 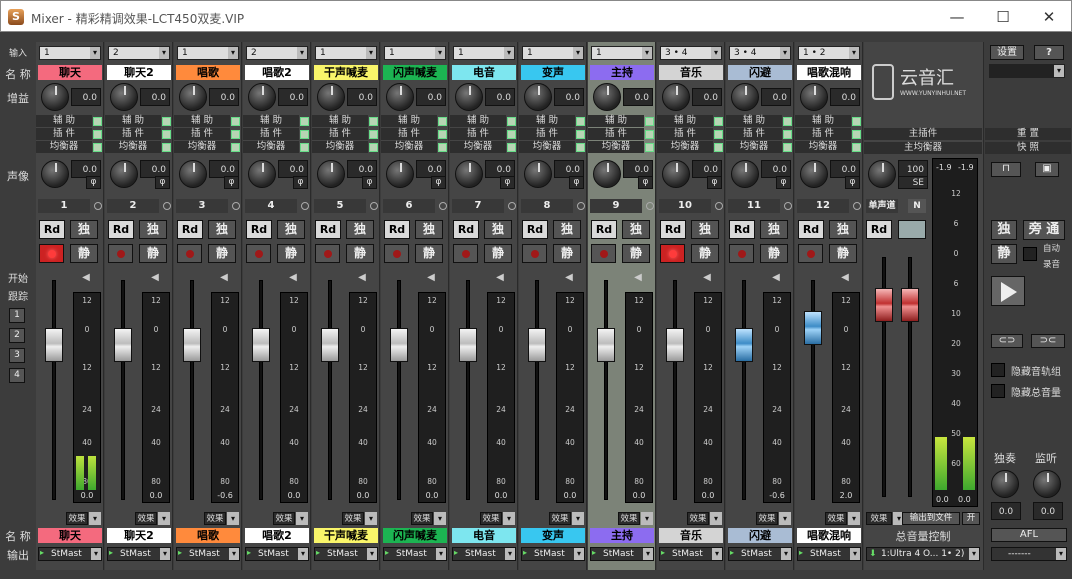 What do you see at coordinates (1007, 52) in the screenshot?
I see `settings-button: 设置` at bounding box center [1007, 52].